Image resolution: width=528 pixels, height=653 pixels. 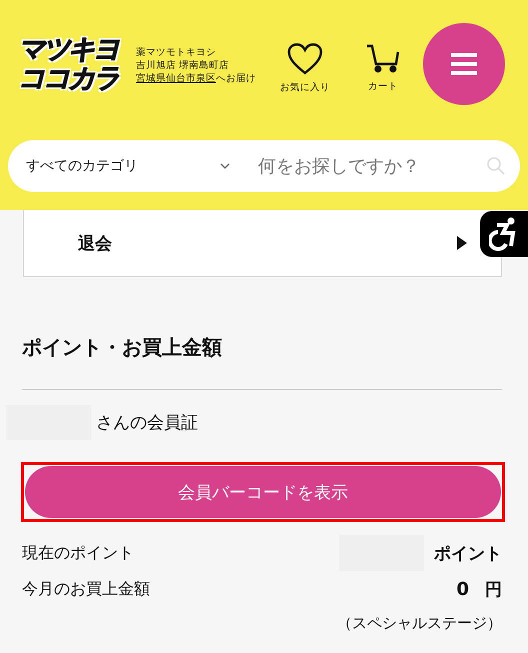 I want to click on chevron-down-icon, so click(x=225, y=166).